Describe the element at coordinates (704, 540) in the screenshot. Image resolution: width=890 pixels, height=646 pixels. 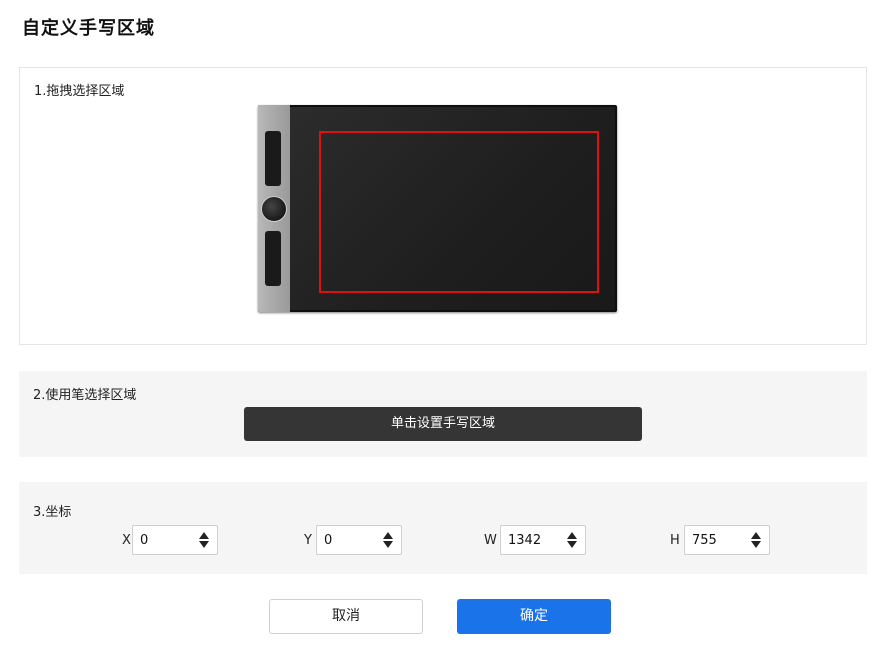
I see `h-value: 755` at that location.